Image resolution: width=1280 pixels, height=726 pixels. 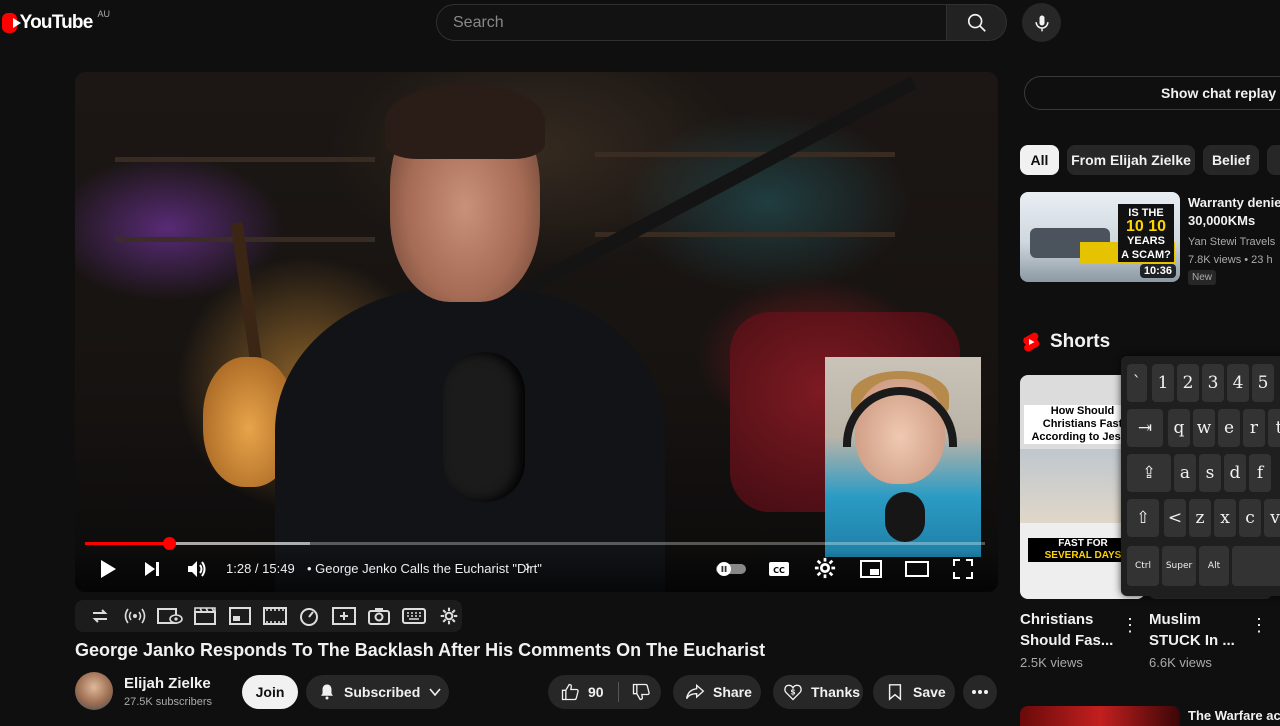 I want to click on shorts-label: Shorts, so click(x=1080, y=341).